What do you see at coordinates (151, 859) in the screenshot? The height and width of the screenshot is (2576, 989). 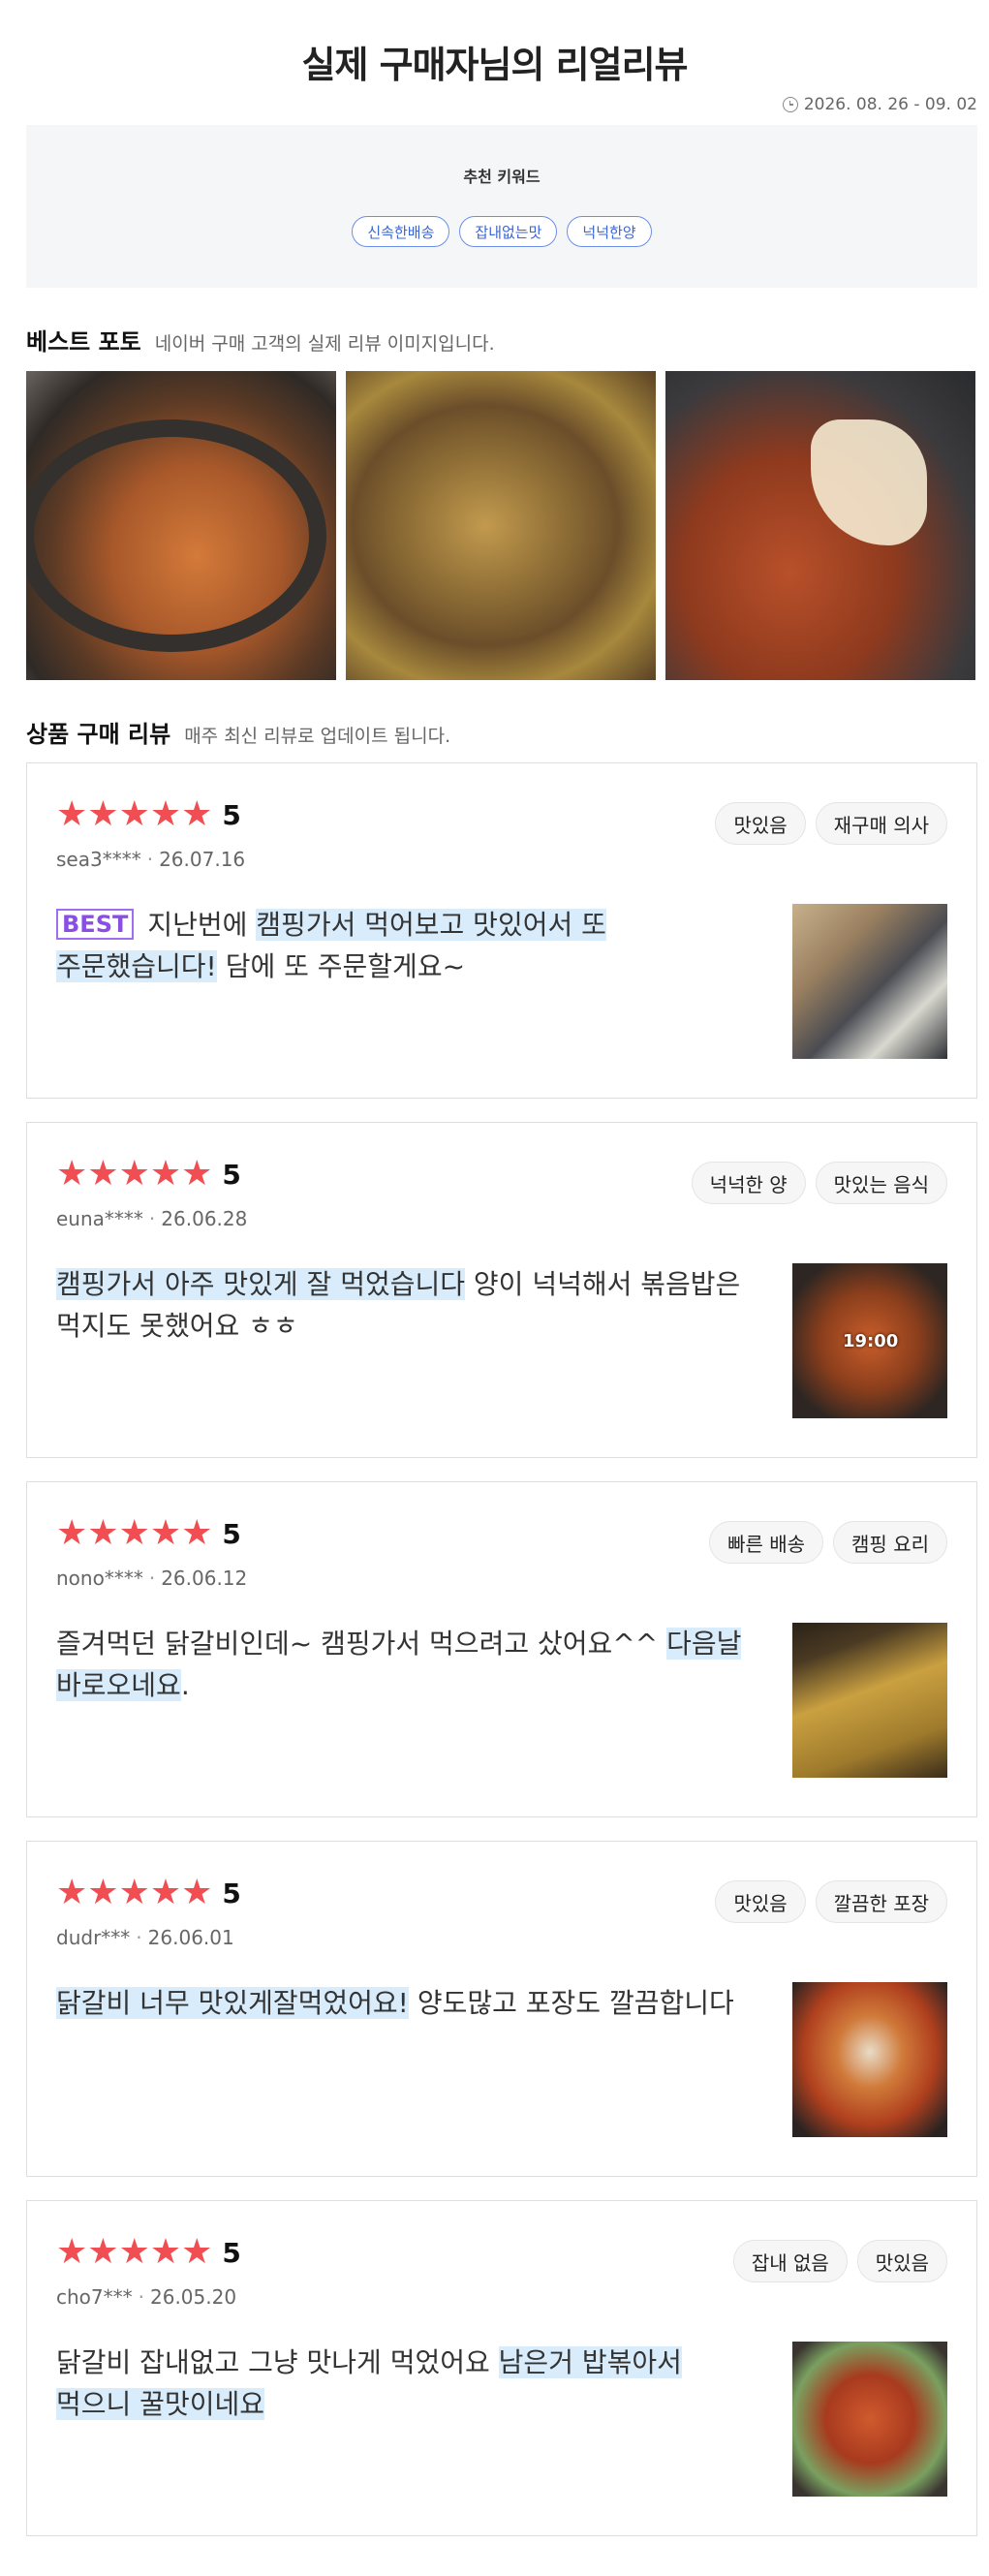 I see `review-meta: sea3**** · 26.07.16` at bounding box center [151, 859].